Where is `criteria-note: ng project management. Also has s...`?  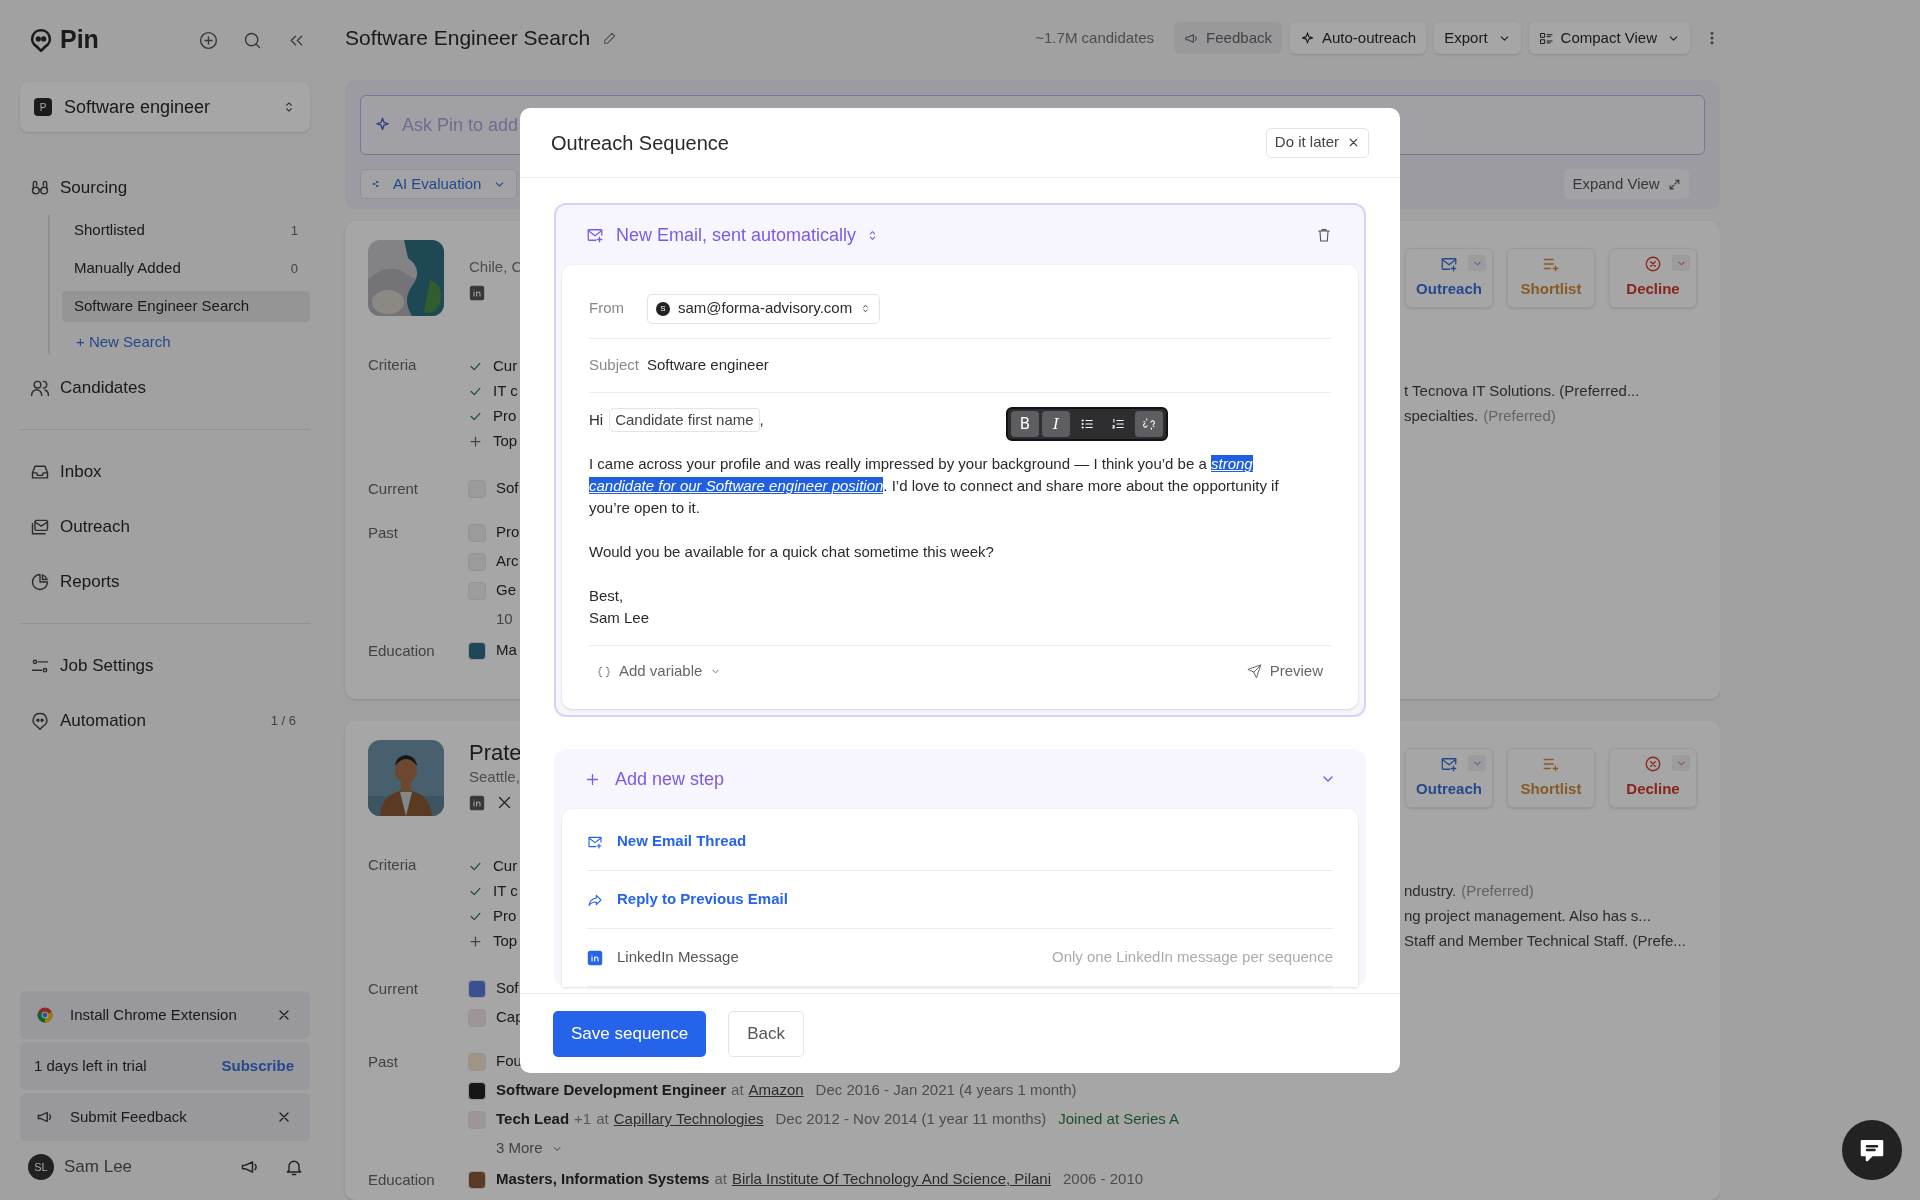 criteria-note: ng project management. Also has s... is located at coordinates (1527, 916).